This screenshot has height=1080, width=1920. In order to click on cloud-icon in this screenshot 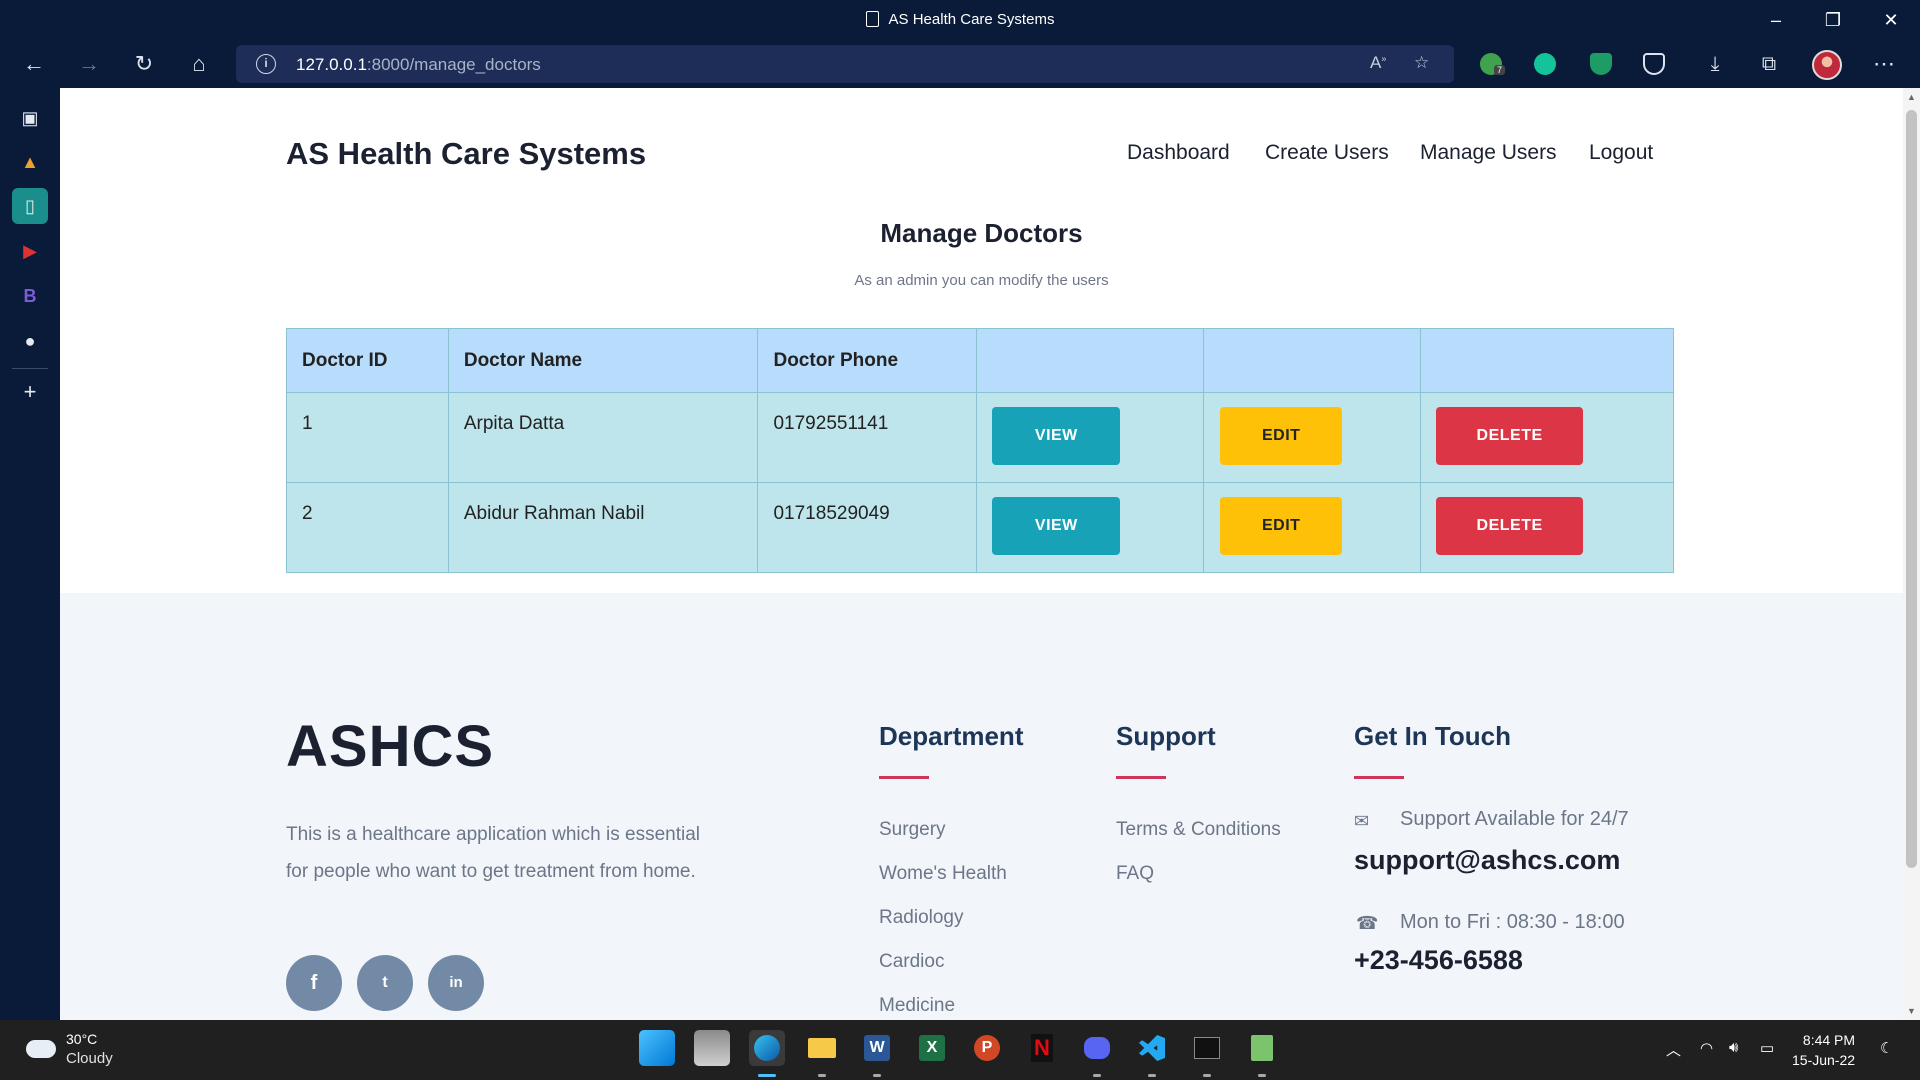, I will do `click(41, 1049)`.